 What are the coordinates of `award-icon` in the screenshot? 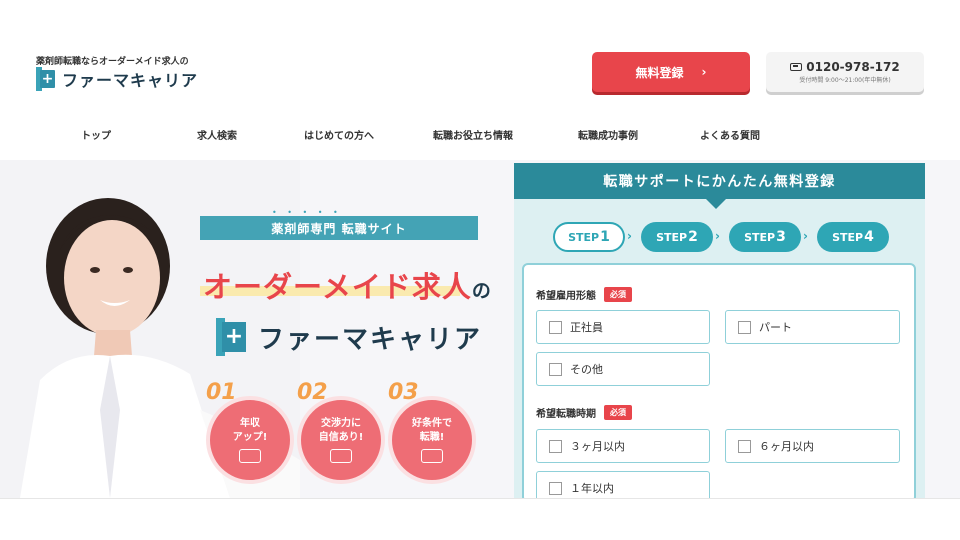 It's located at (432, 456).